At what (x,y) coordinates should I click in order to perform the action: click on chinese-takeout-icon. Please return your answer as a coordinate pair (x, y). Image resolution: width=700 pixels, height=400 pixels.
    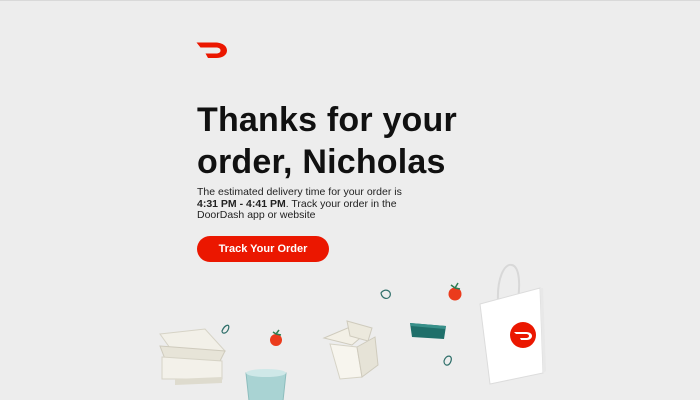
    Looking at the image, I should click on (350, 350).